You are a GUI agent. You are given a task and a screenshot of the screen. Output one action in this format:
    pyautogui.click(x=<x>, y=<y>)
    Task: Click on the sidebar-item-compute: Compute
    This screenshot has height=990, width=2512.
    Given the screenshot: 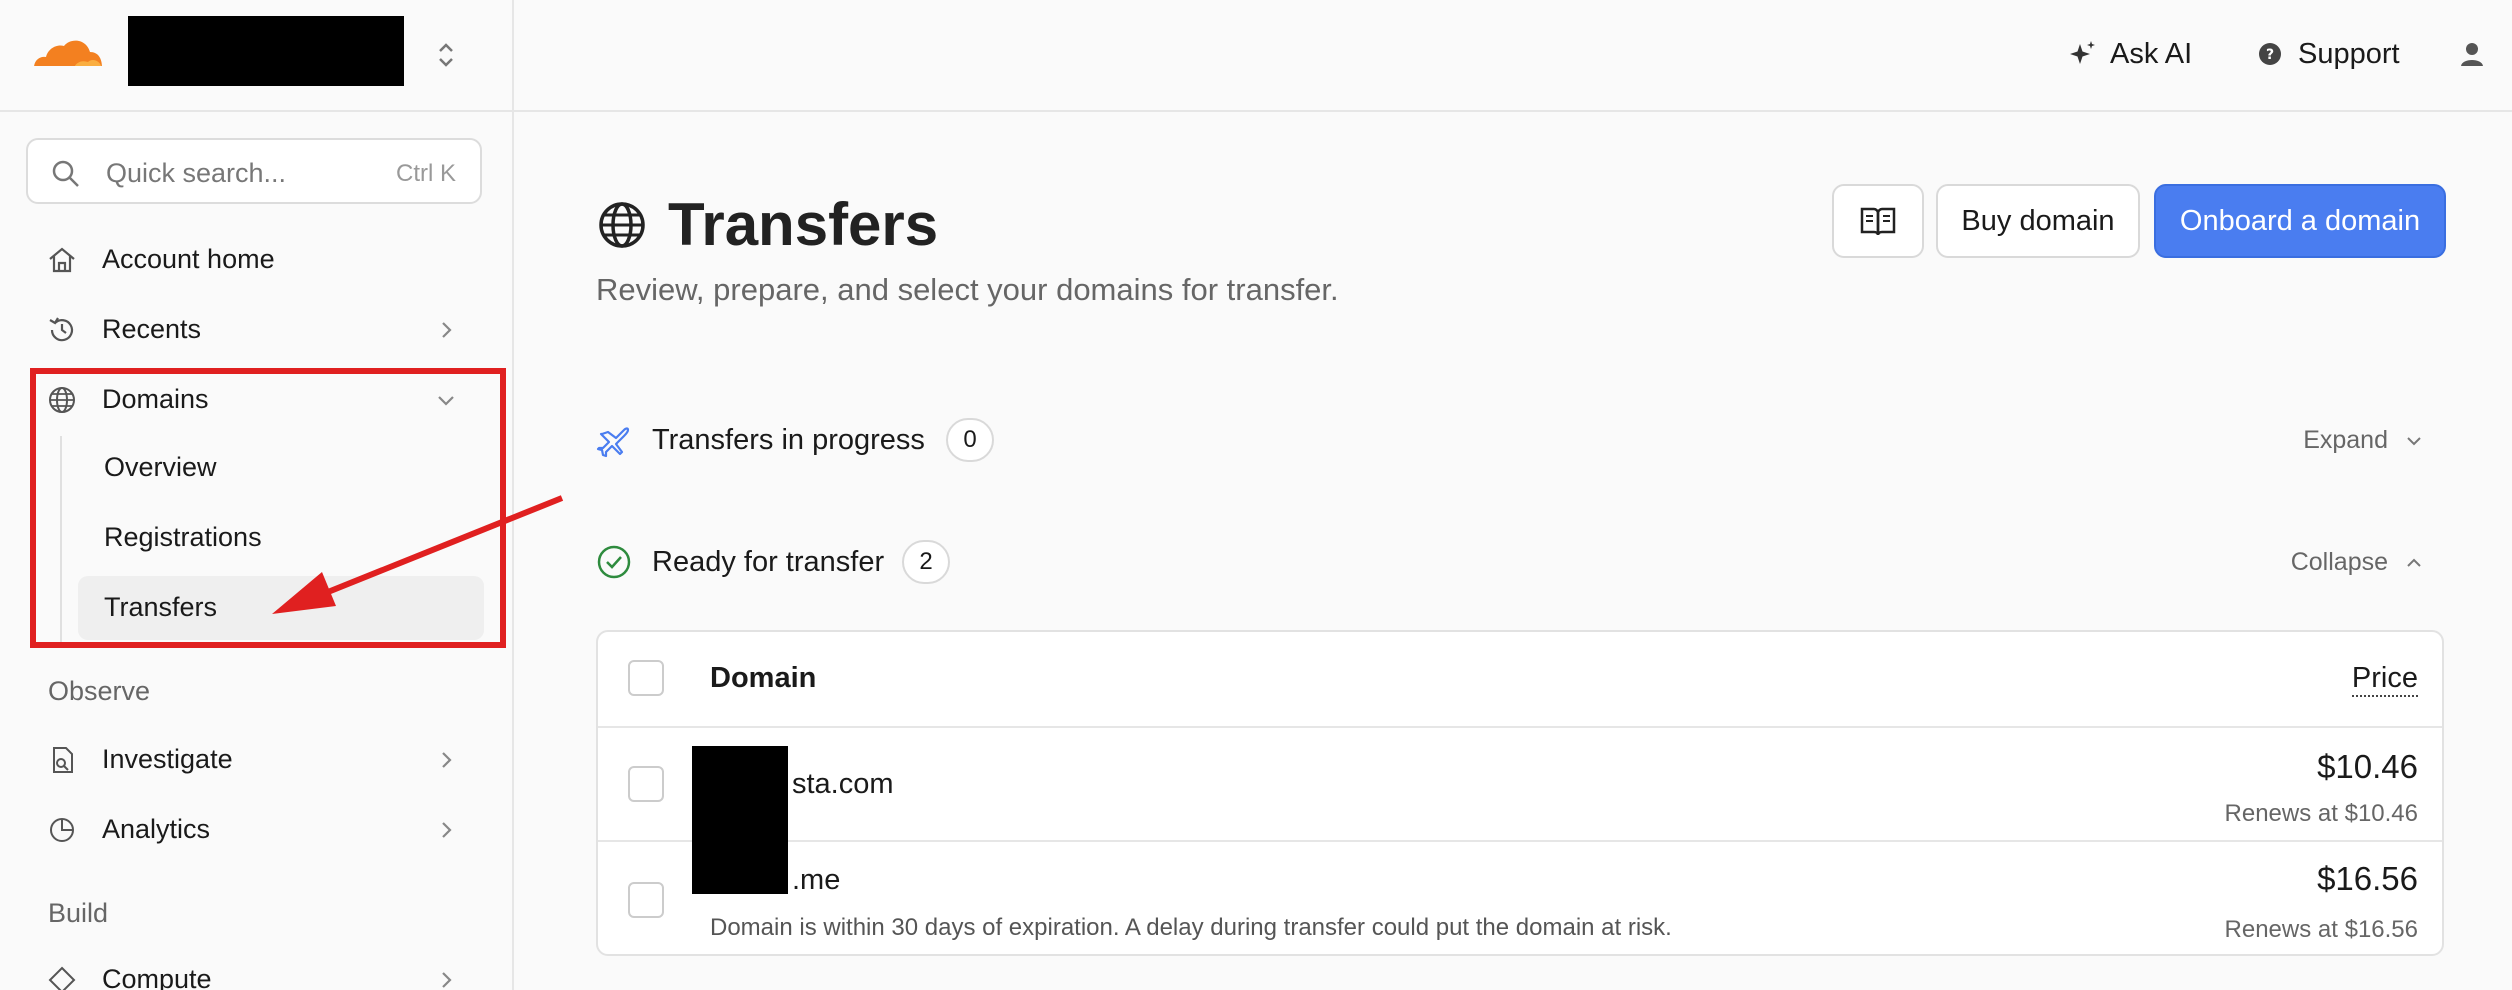 What is the action you would take?
    pyautogui.click(x=260, y=970)
    